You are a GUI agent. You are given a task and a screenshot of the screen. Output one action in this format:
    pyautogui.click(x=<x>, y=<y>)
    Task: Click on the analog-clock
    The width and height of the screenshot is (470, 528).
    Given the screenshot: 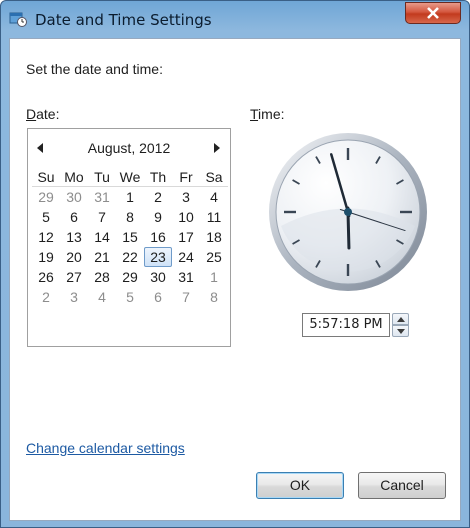 What is the action you would take?
    pyautogui.click(x=348, y=212)
    